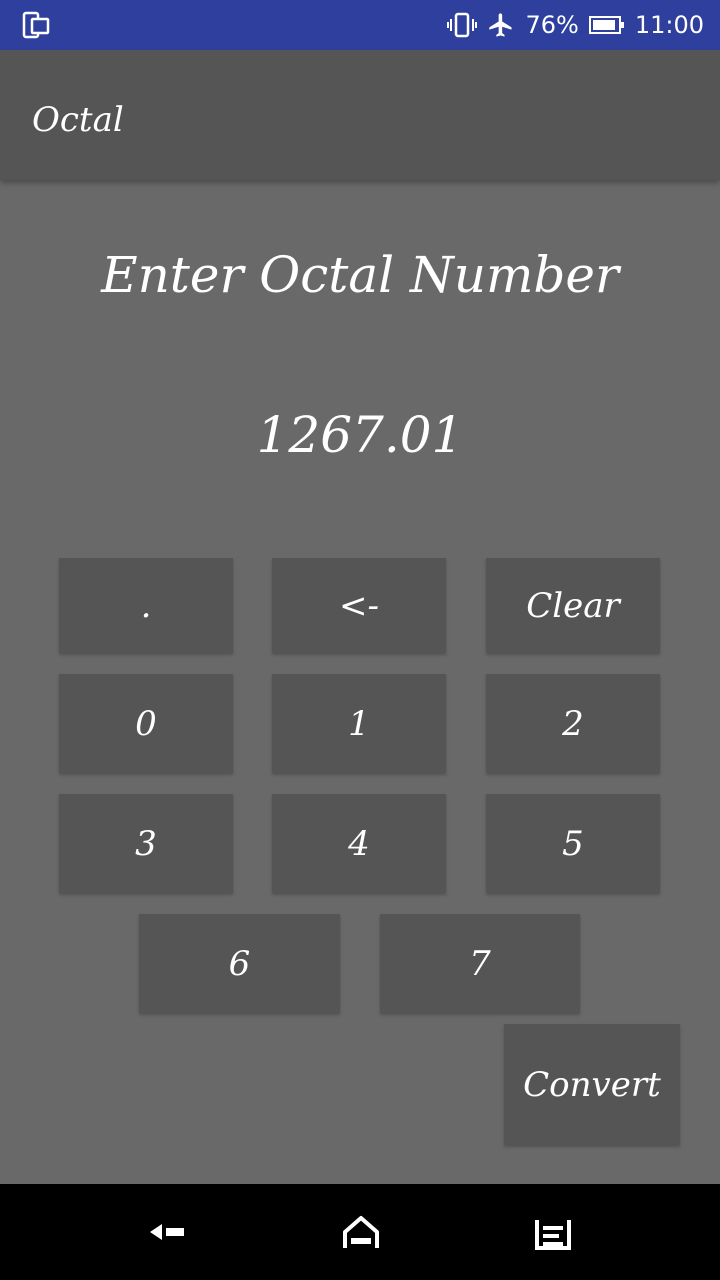 Image resolution: width=720 pixels, height=1280 pixels. Describe the element at coordinates (592, 1084) in the screenshot. I see `convert-button: Convert` at that location.